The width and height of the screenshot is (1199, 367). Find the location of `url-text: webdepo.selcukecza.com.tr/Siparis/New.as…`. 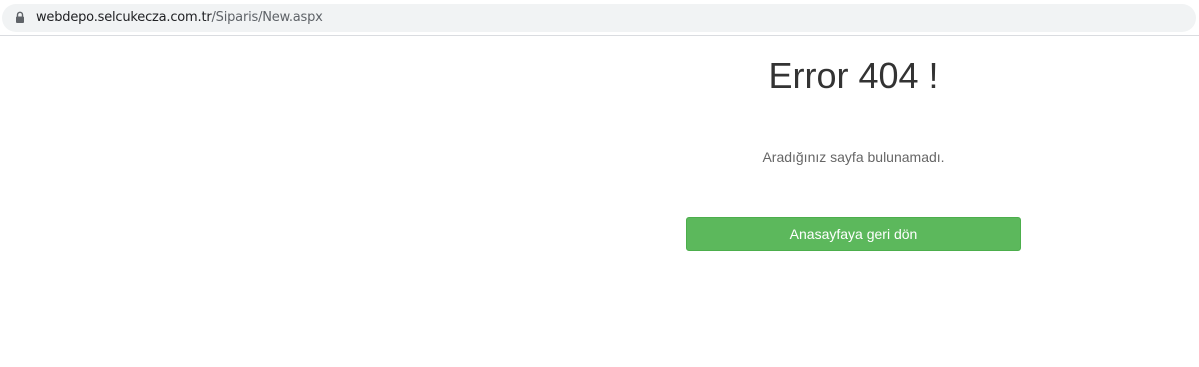

url-text: webdepo.selcukecza.com.tr/Siparis/New.as… is located at coordinates (179, 18).